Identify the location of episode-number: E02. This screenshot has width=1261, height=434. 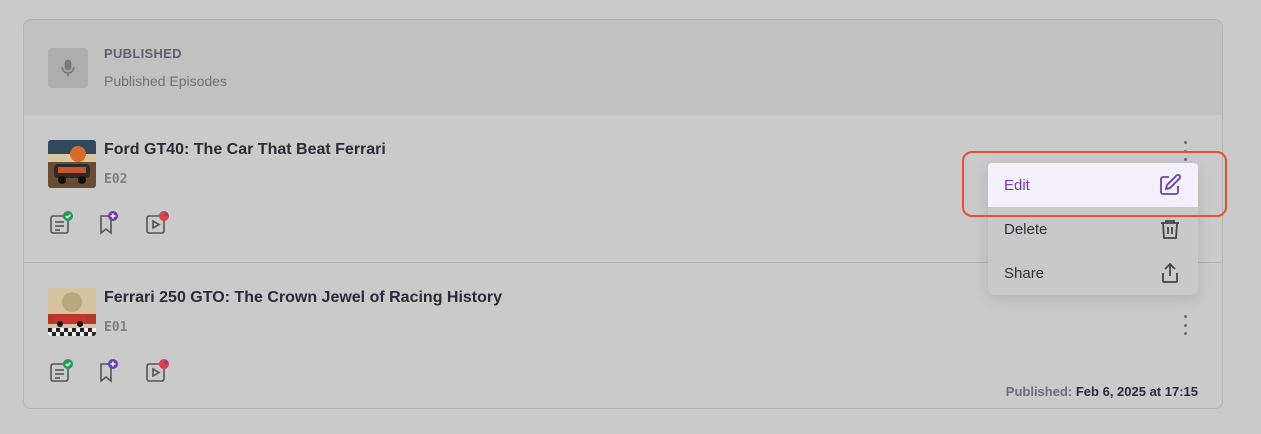
(116, 179).